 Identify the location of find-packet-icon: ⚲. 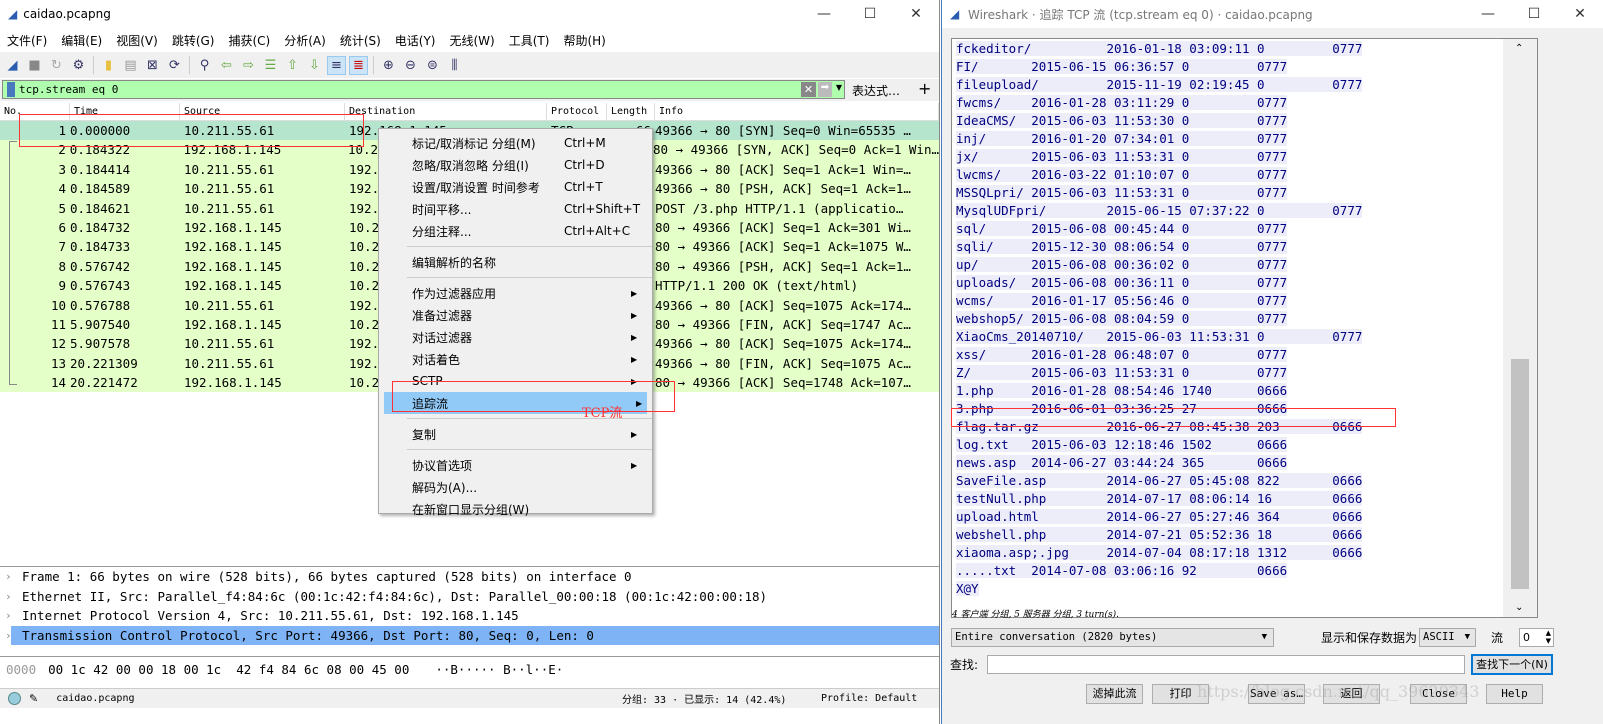
(204, 65).